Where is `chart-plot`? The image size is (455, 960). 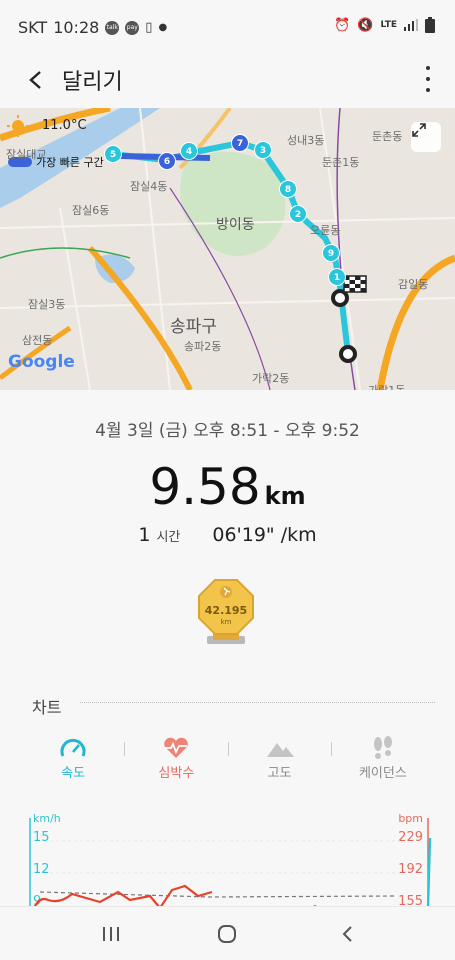
chart-plot is located at coordinates (230, 863).